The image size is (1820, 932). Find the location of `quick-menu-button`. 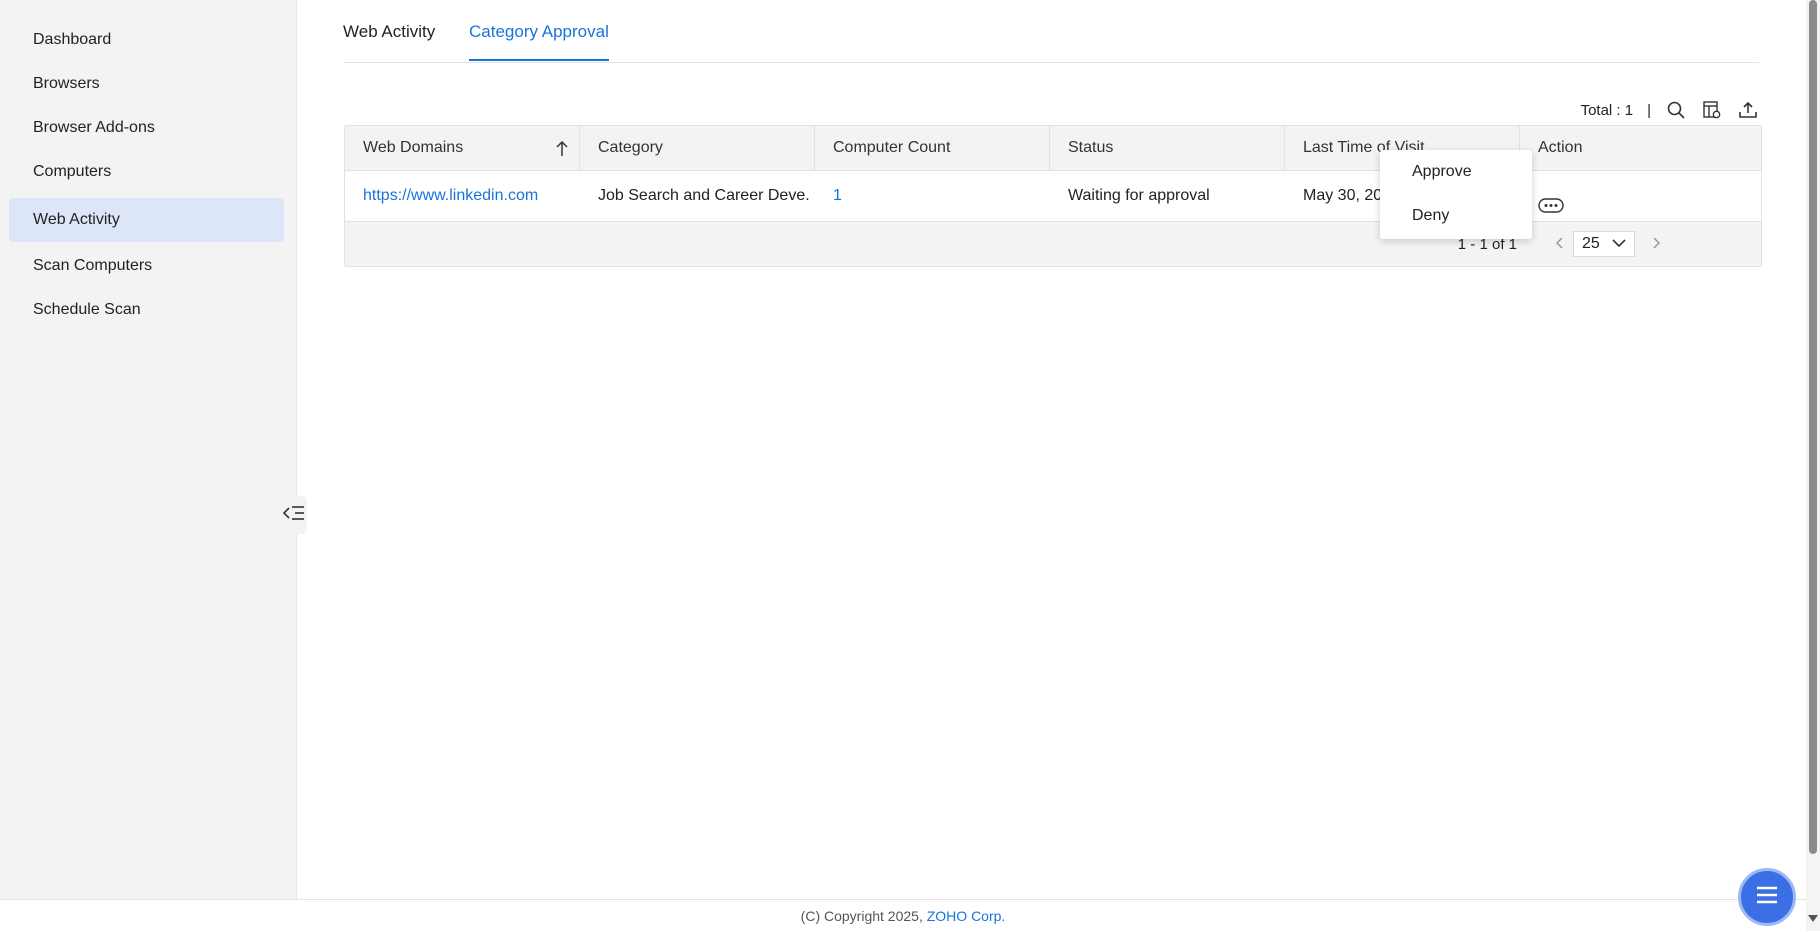

quick-menu-button is located at coordinates (1767, 897).